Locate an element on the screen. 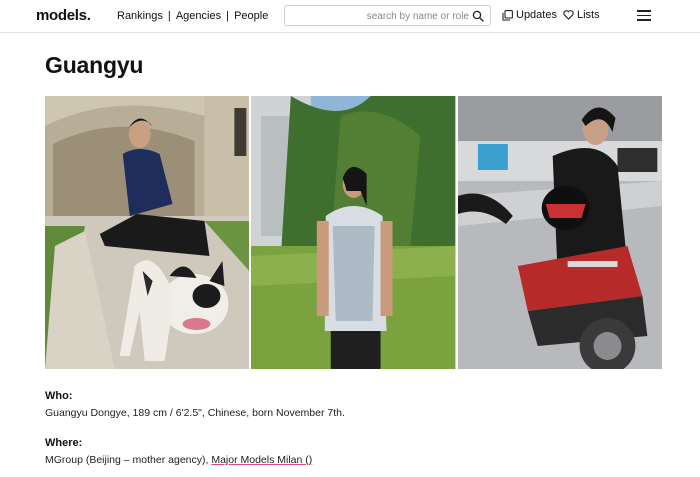  updates-link: Updates is located at coordinates (529, 15).